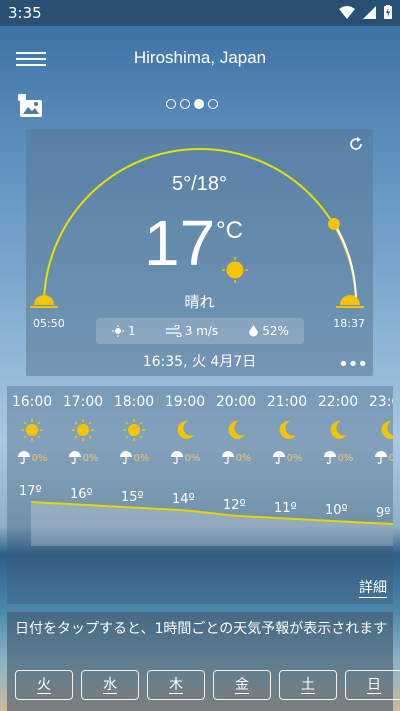 Image resolution: width=400 pixels, height=711 pixels. What do you see at coordinates (183, 500) in the screenshot?
I see `hour-temperature: 14º` at bounding box center [183, 500].